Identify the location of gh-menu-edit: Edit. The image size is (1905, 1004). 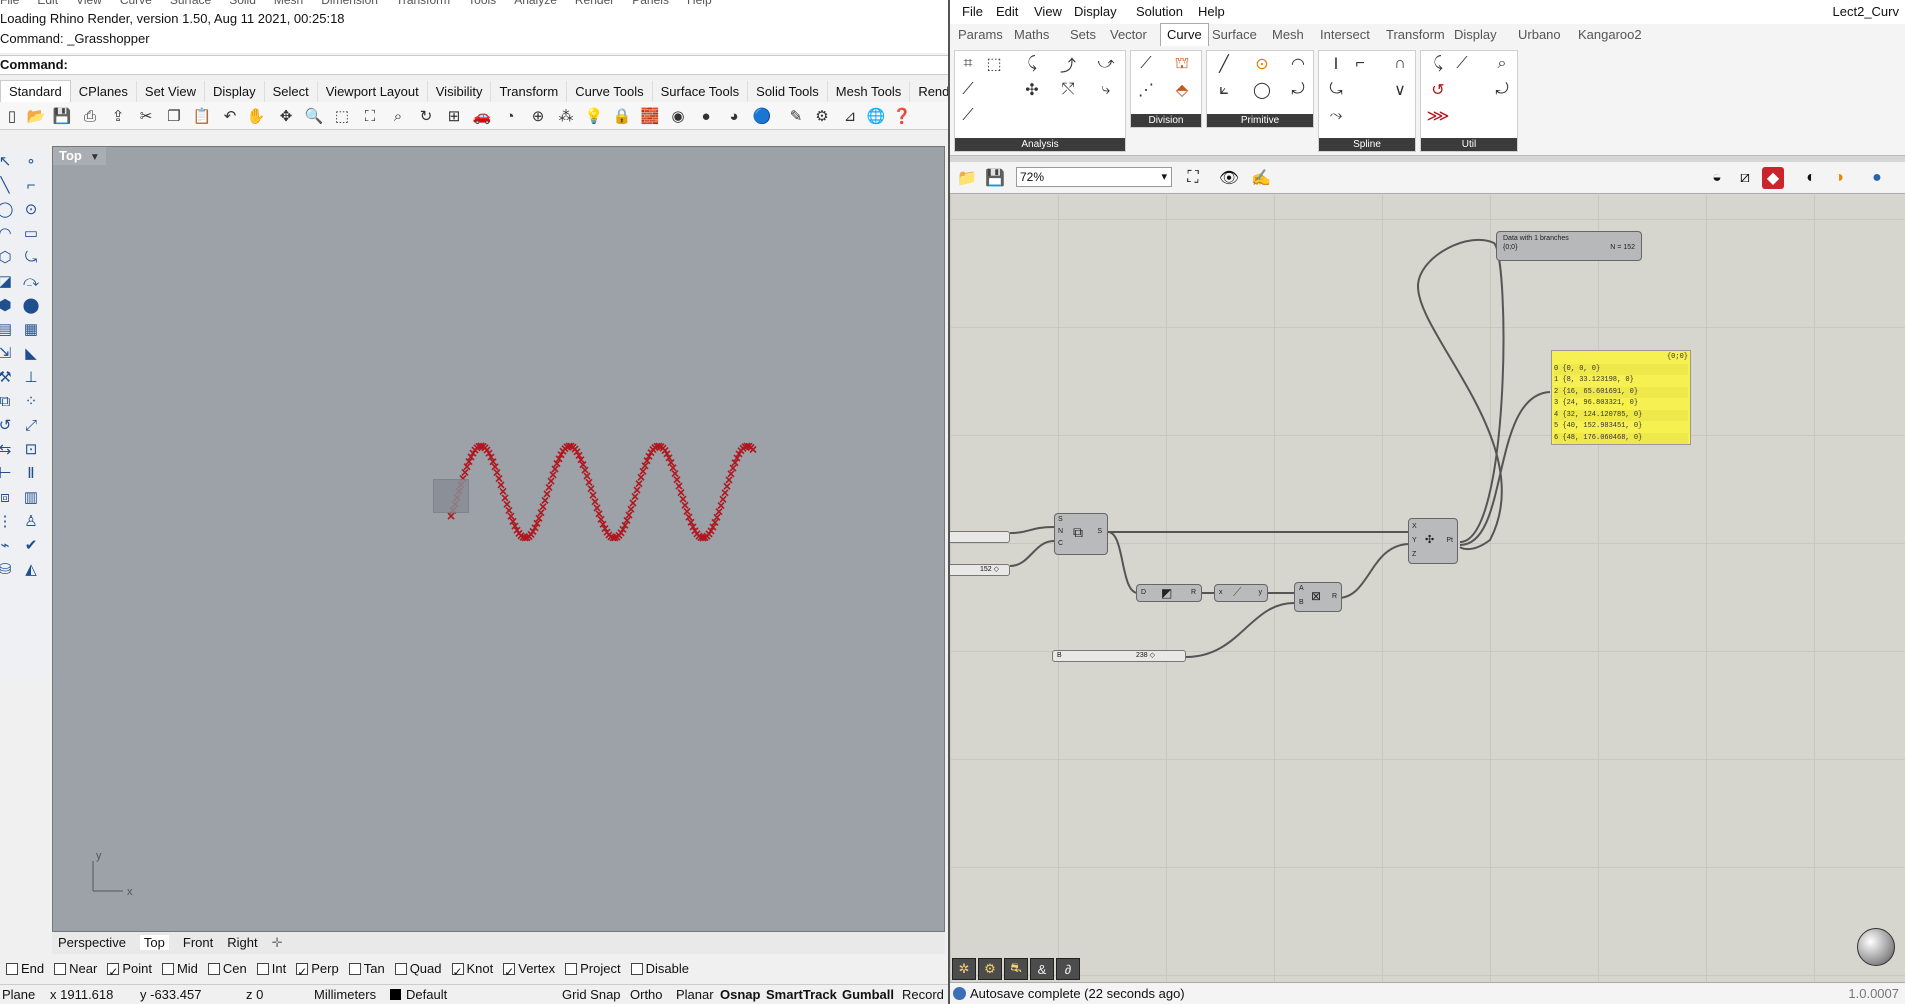
(1007, 12).